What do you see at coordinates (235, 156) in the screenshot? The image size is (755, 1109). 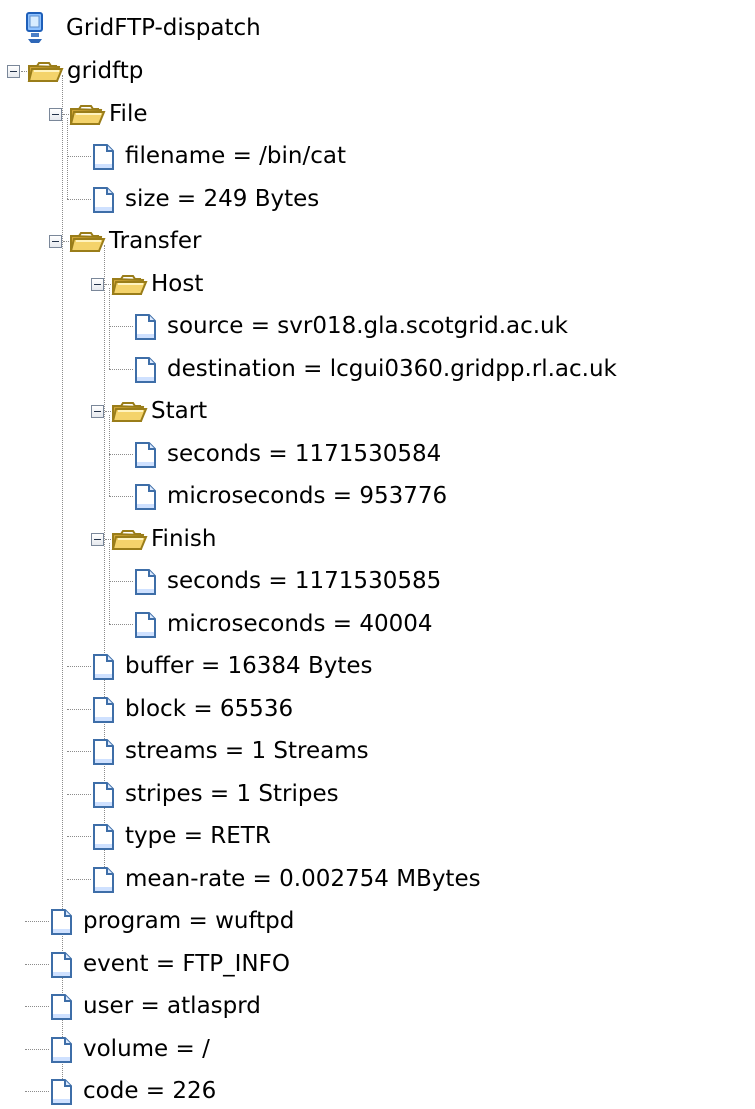 I see `tree-leaf-label: filename = /bin/cat` at bounding box center [235, 156].